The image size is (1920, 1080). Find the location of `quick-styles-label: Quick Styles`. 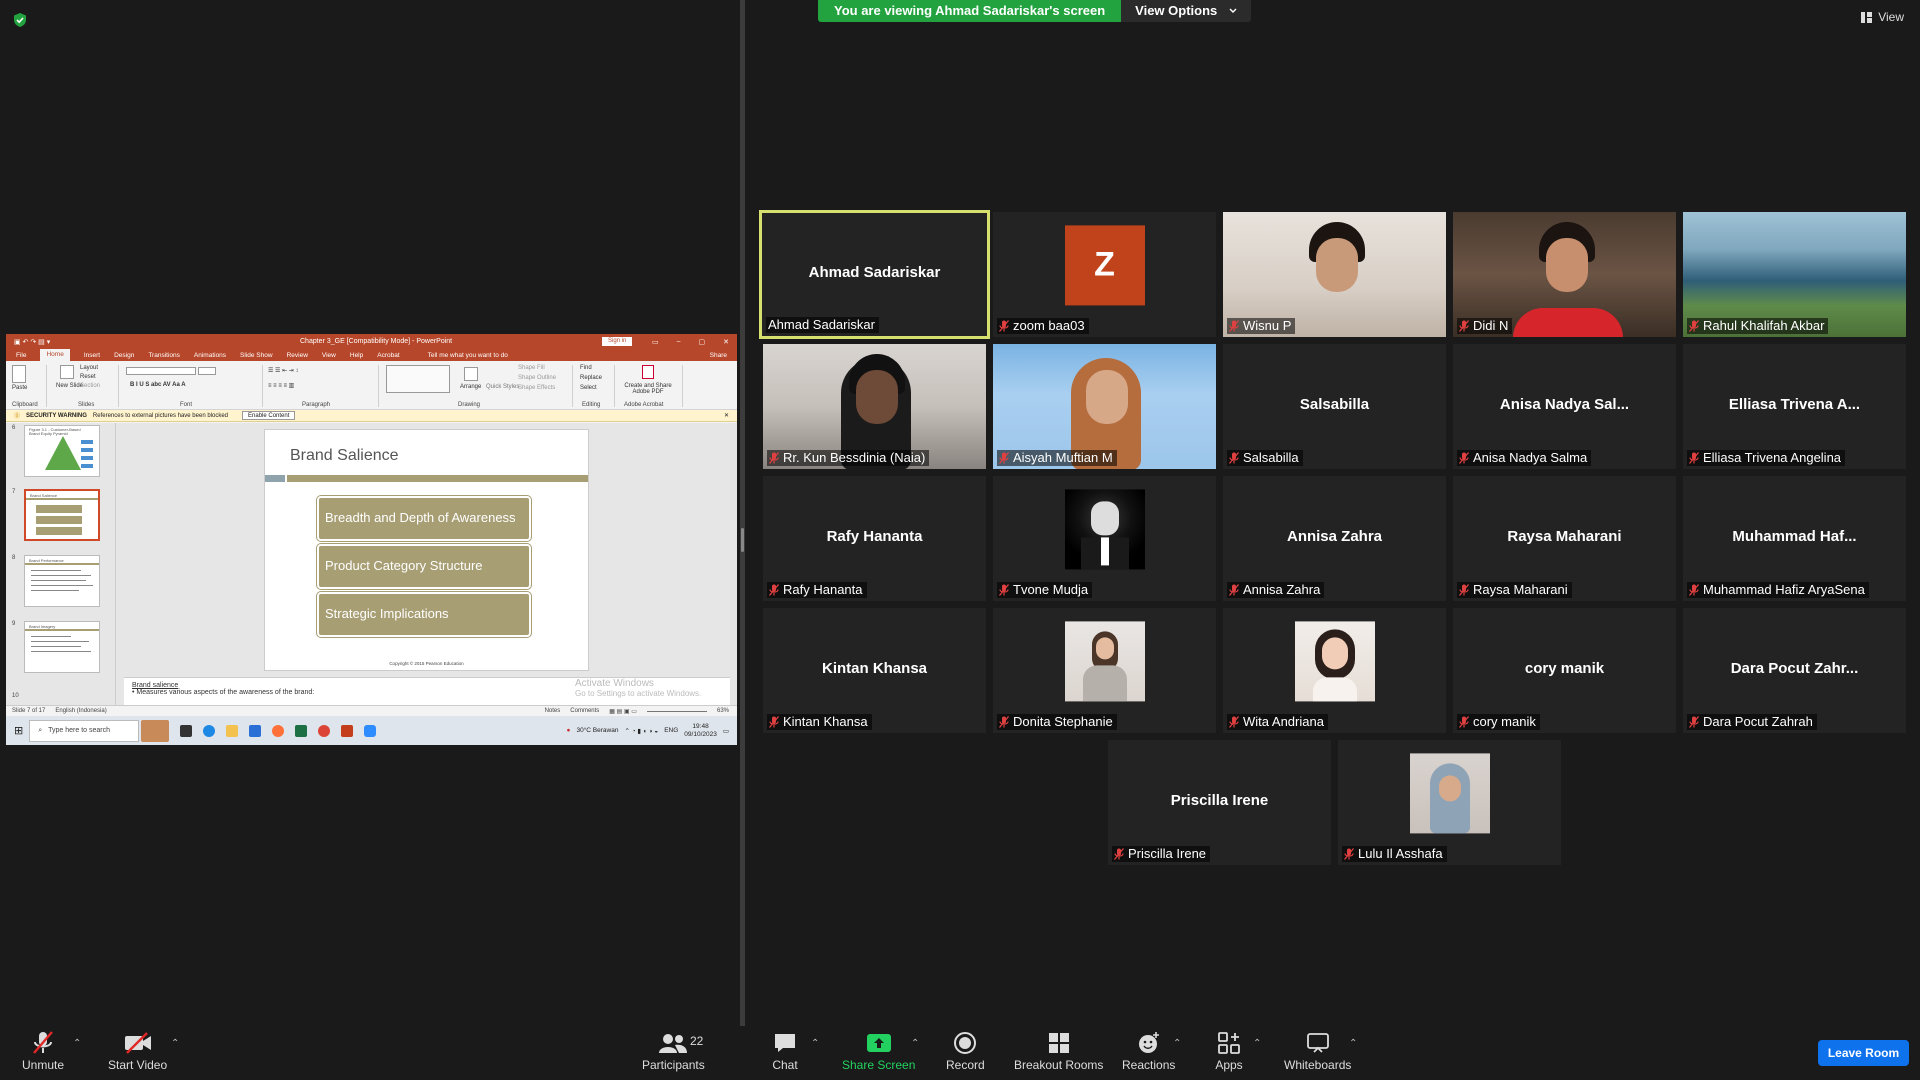

quick-styles-label: Quick Styles is located at coordinates (502, 387).